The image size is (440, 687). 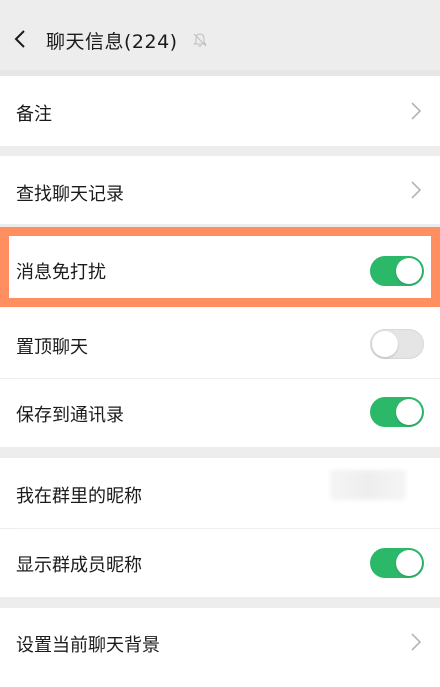 What do you see at coordinates (79, 496) in the screenshot?
I see `my-nickname-label: 我在群里的昵称` at bounding box center [79, 496].